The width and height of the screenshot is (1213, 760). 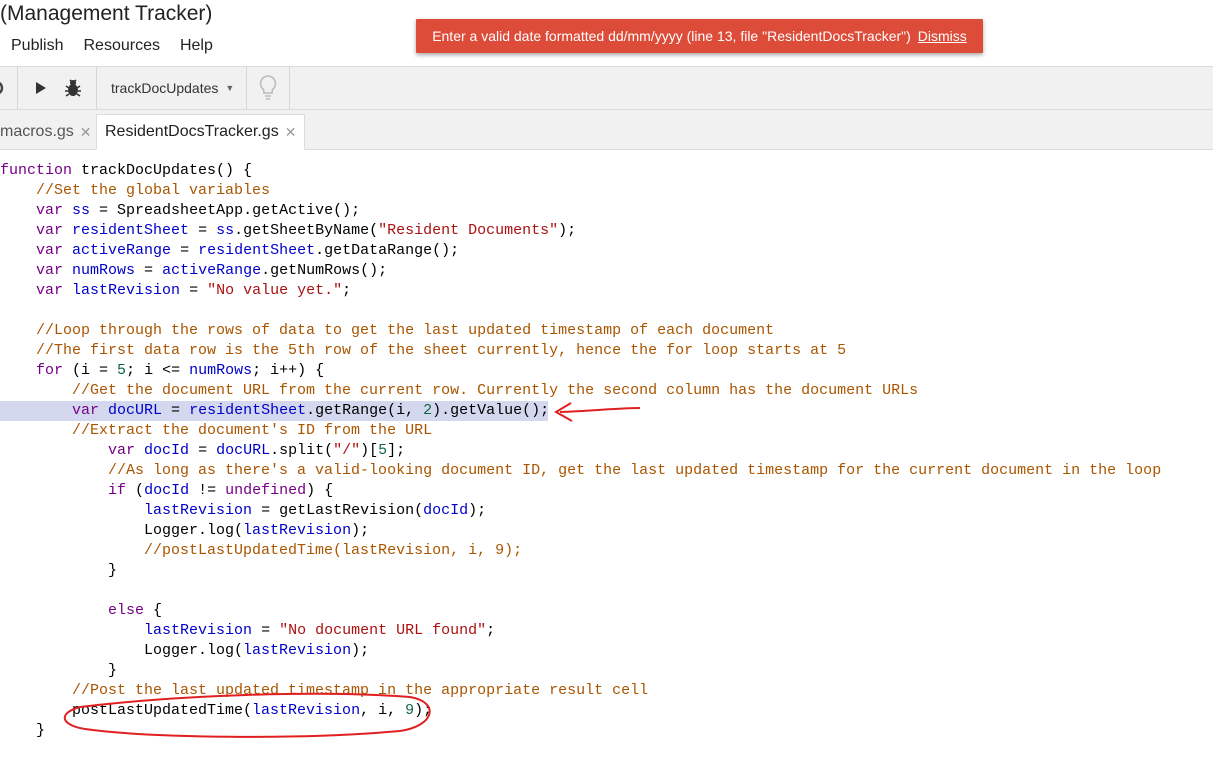 What do you see at coordinates (383, 710) in the screenshot?
I see `code-token: , i,` at bounding box center [383, 710].